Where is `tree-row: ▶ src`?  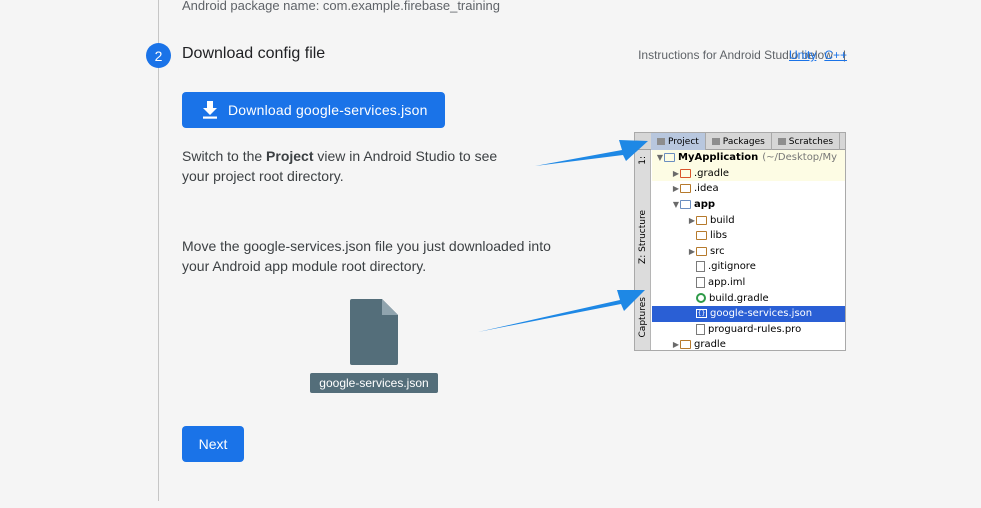
tree-row: ▶ src is located at coordinates (748, 252).